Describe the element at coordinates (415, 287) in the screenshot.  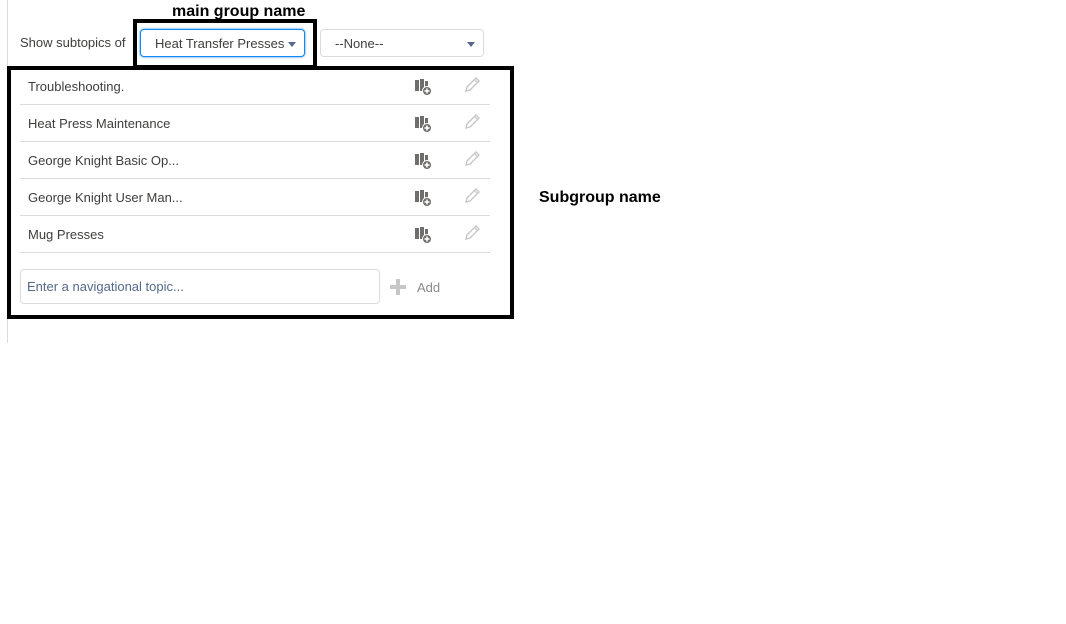
I see `add-topic-button: Add` at that location.